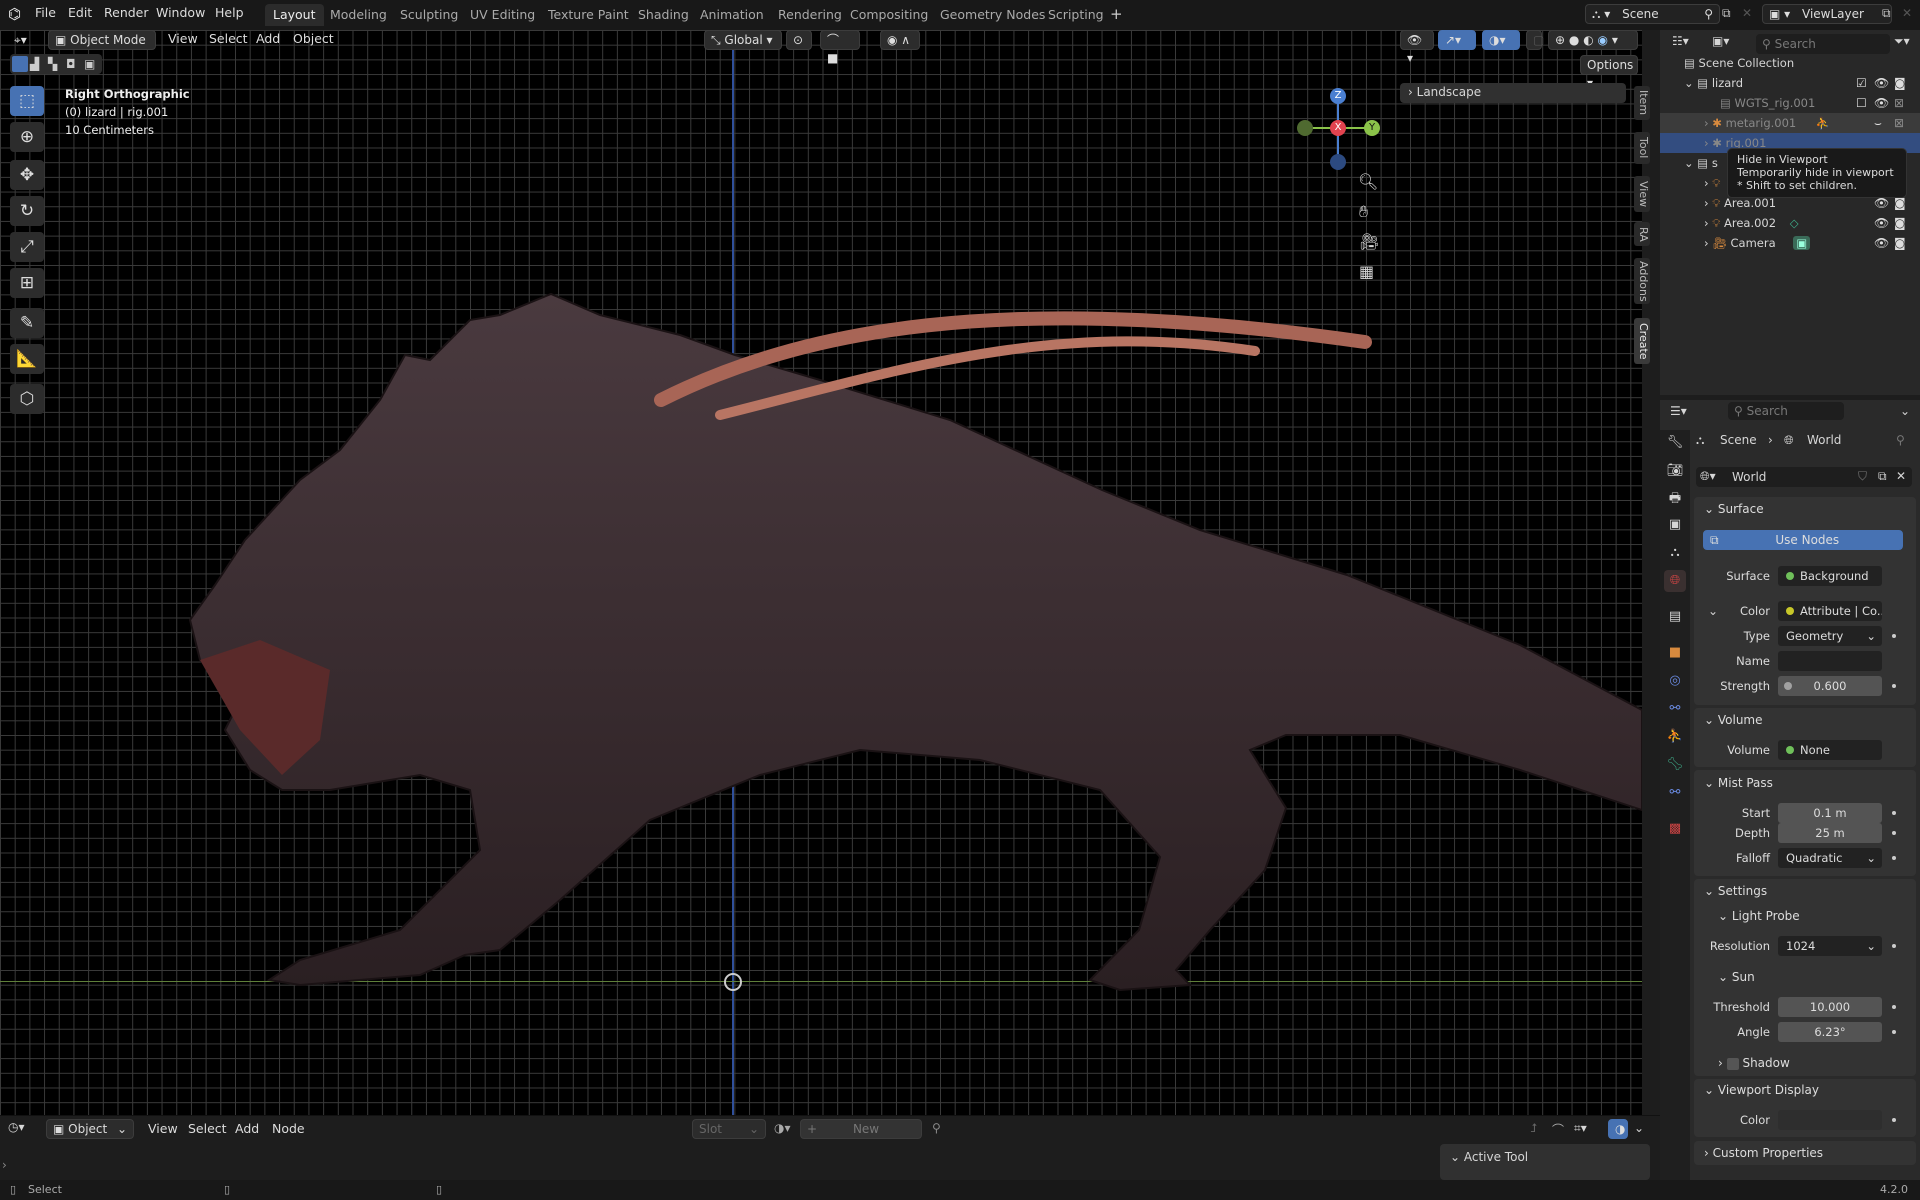 This screenshot has width=1920, height=1200. I want to click on snap-grid-icon: ⌗▾, so click(1580, 1128).